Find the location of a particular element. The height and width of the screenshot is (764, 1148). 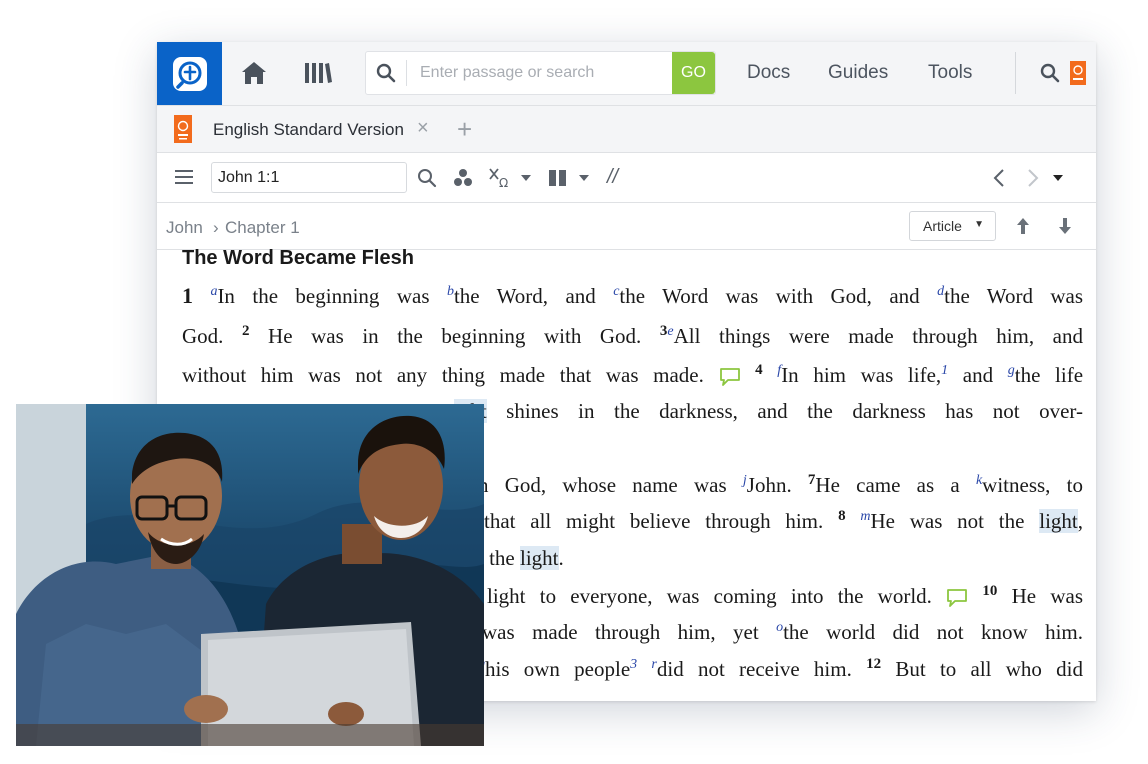

verse-number: 4 is located at coordinates (759, 370).